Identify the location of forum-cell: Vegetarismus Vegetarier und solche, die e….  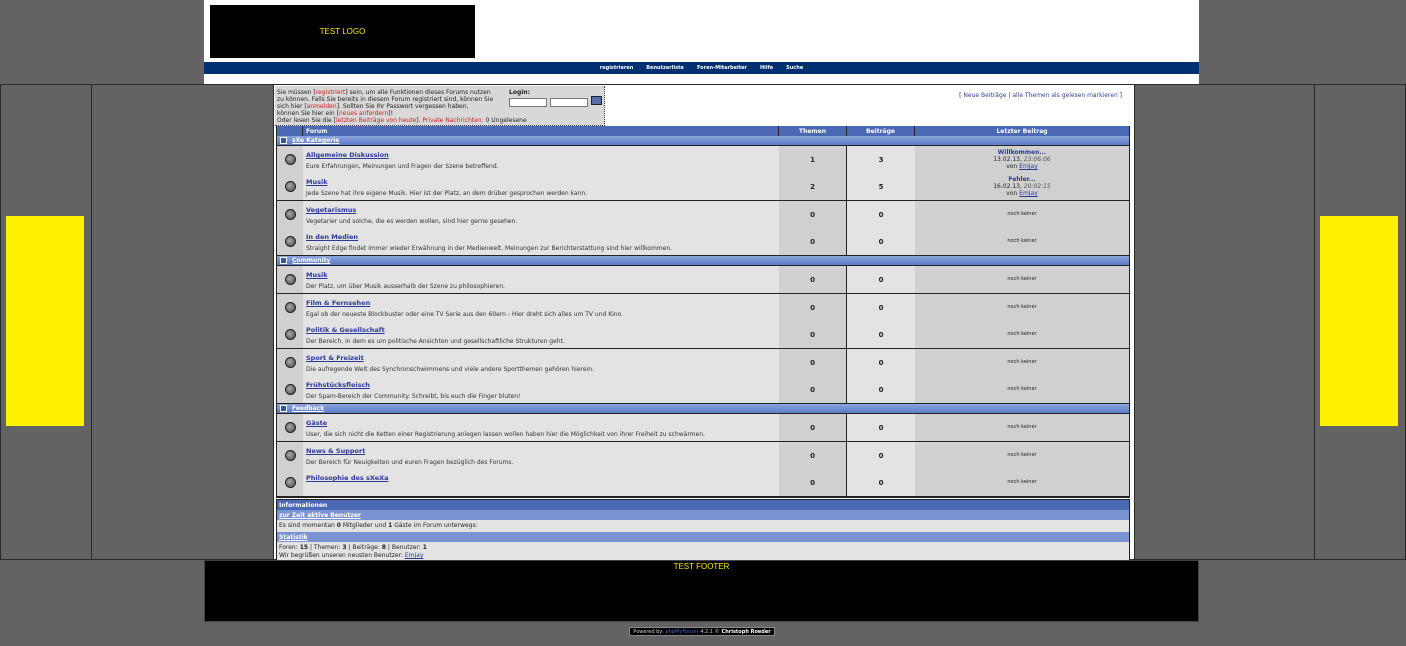
(541, 214).